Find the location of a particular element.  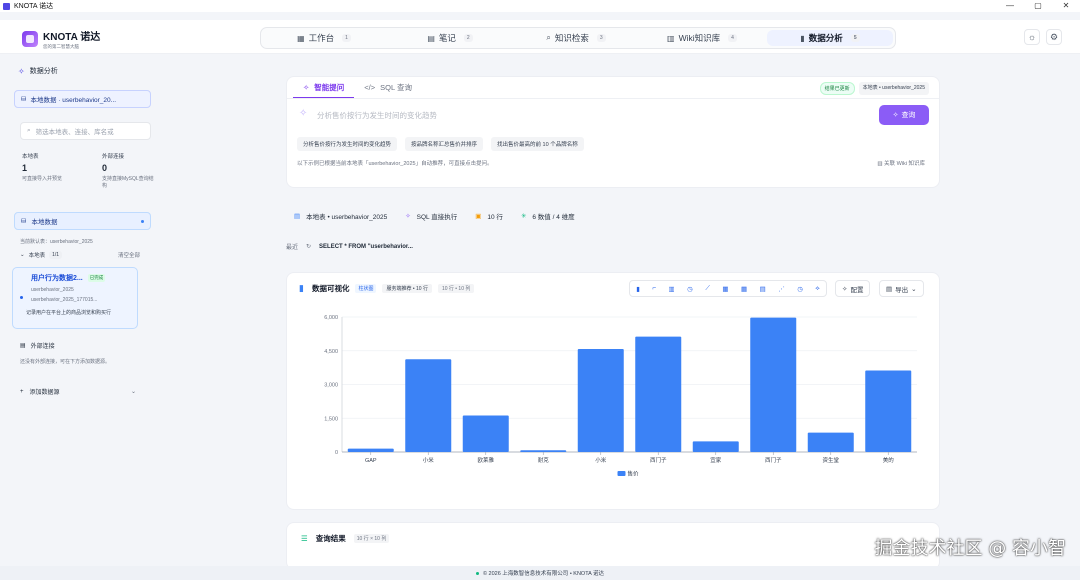

asterisk-icon: ✳ is located at coordinates (523, 216).